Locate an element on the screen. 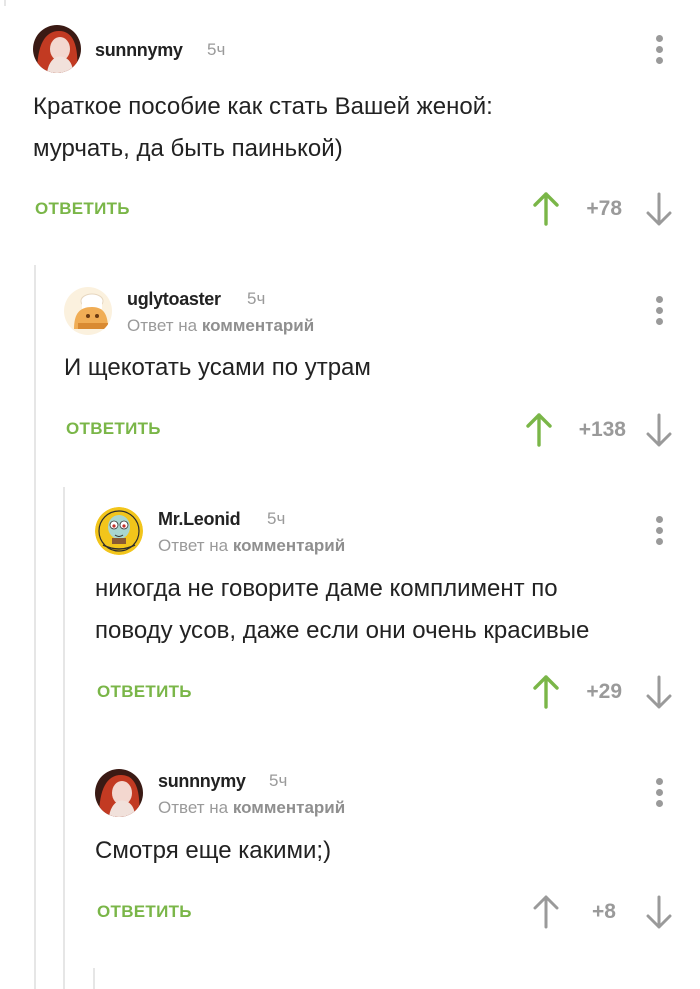 This screenshot has width=700, height=989. comment-text-line: Смотря еще какими;) is located at coordinates (213, 850).